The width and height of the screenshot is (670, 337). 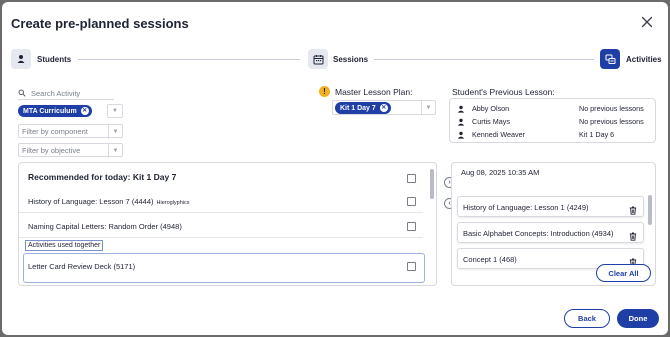 I want to click on session-date: Aug 08, 2025 10:35 AM, so click(x=500, y=172).